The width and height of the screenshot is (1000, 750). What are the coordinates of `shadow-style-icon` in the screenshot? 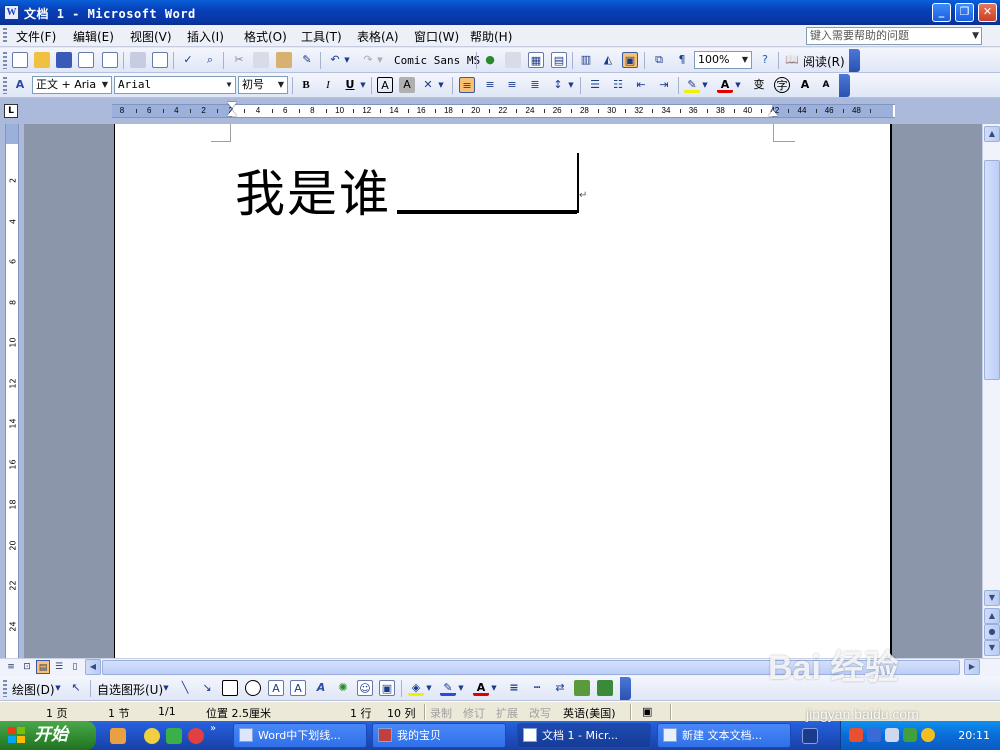 It's located at (582, 688).